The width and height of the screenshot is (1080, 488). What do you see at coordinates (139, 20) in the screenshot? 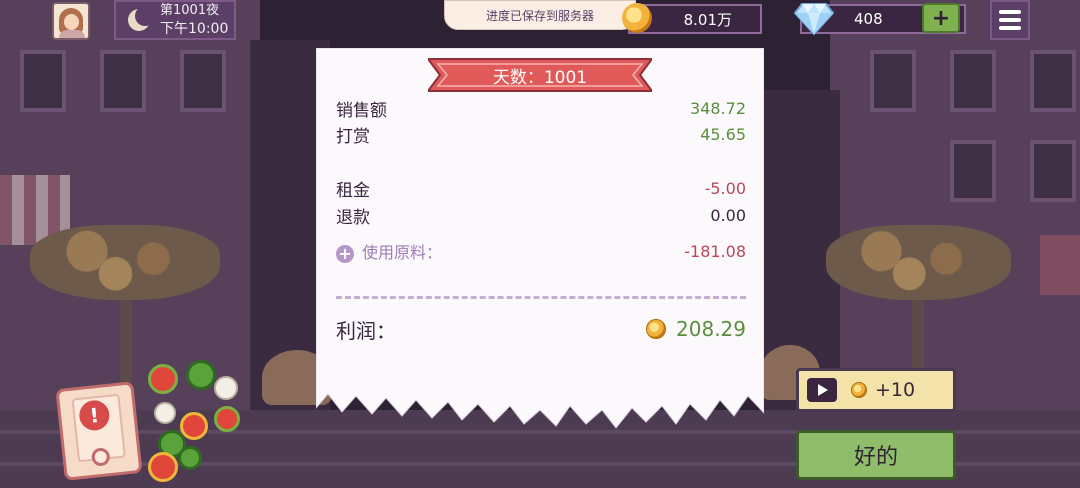
I see `moon-icon` at bounding box center [139, 20].